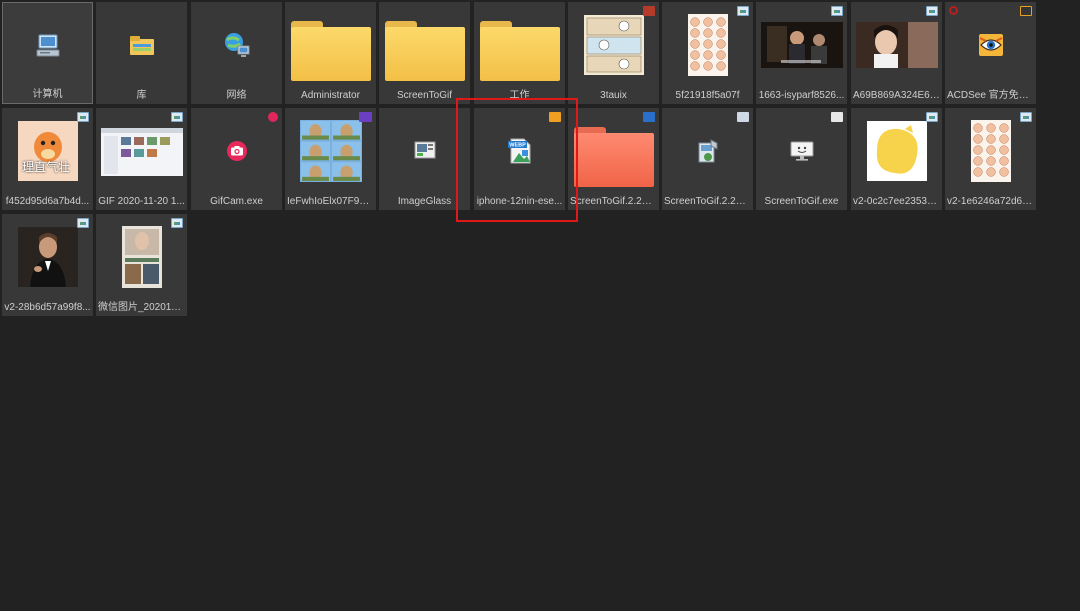 This screenshot has height=611, width=1080. I want to click on grid-item: ACDSee 官方免费版, so click(990, 53).